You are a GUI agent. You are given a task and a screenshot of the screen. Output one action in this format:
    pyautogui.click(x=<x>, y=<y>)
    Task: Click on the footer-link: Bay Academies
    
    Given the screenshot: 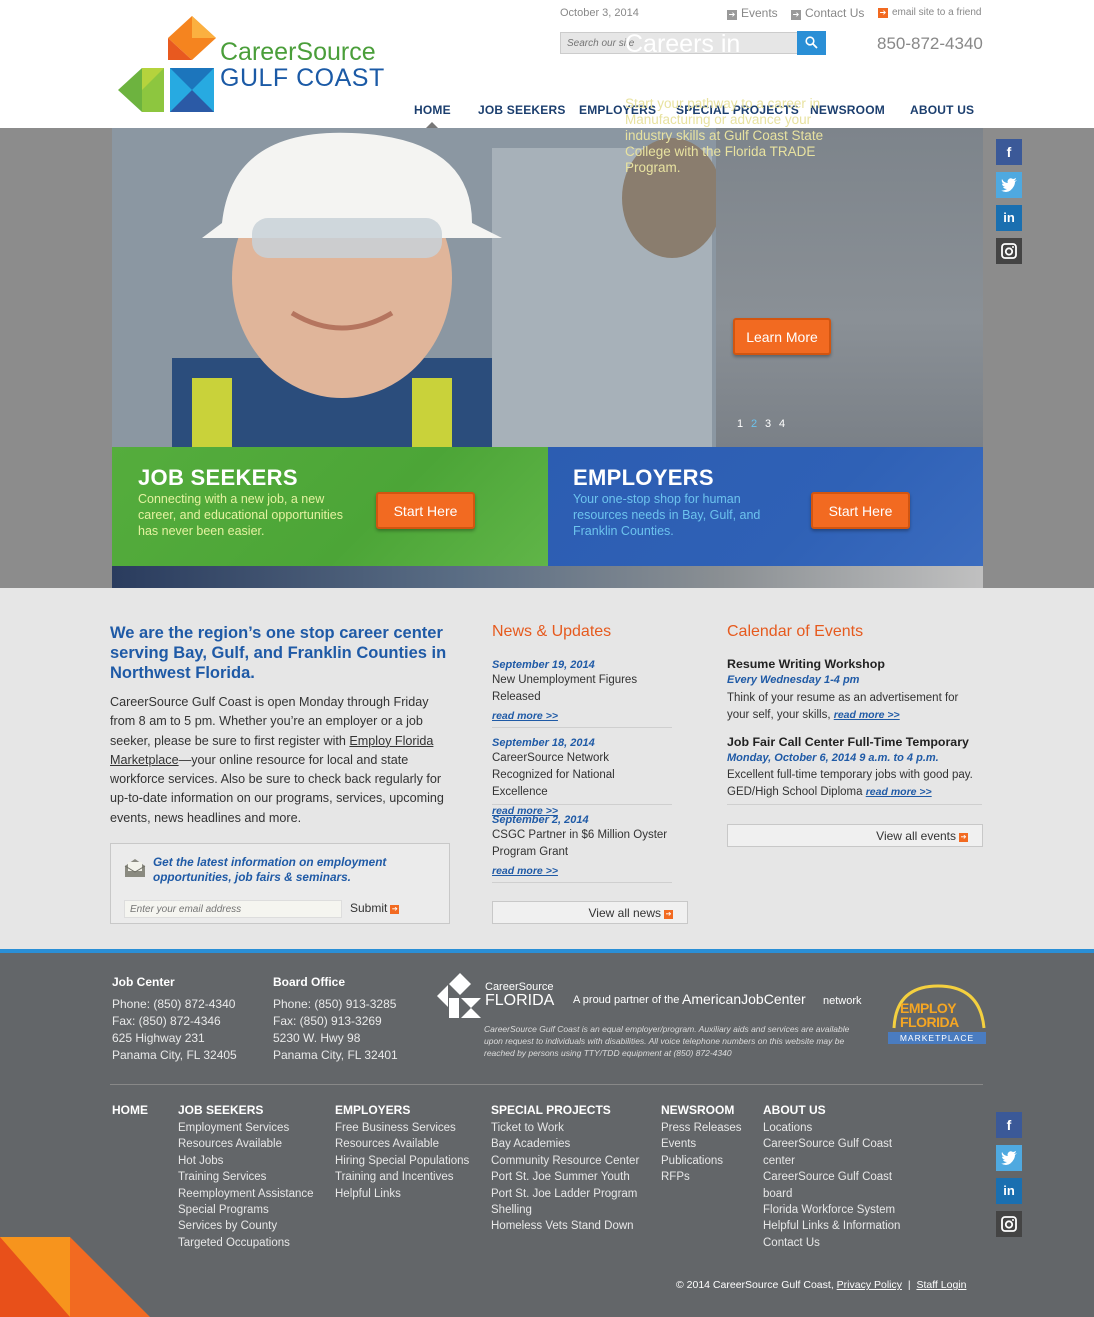 What is the action you would take?
    pyautogui.click(x=565, y=1144)
    